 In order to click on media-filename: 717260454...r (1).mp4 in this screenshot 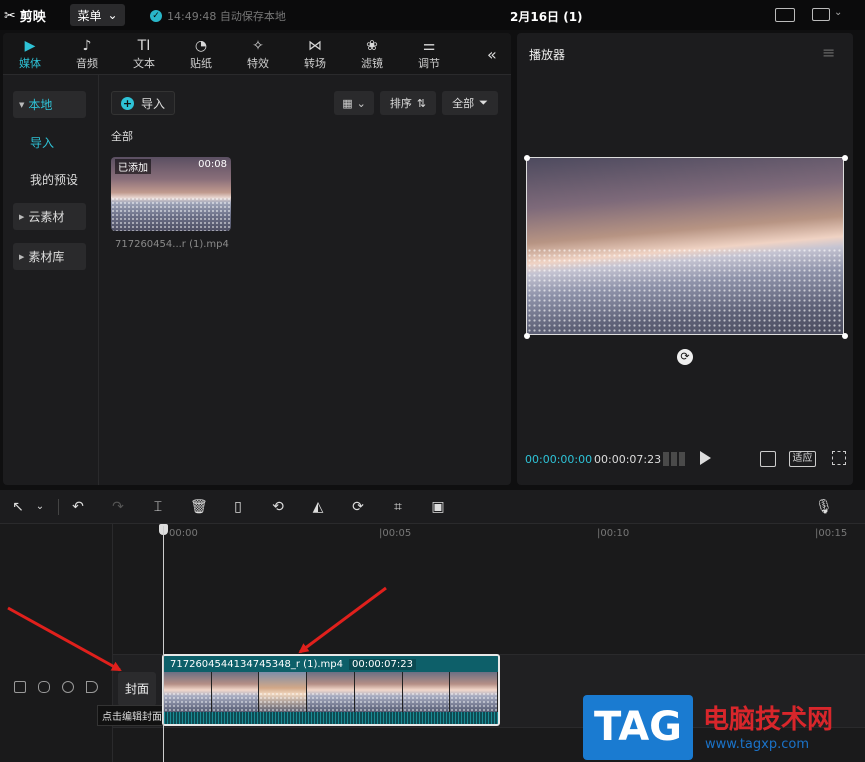, I will do `click(172, 244)`.